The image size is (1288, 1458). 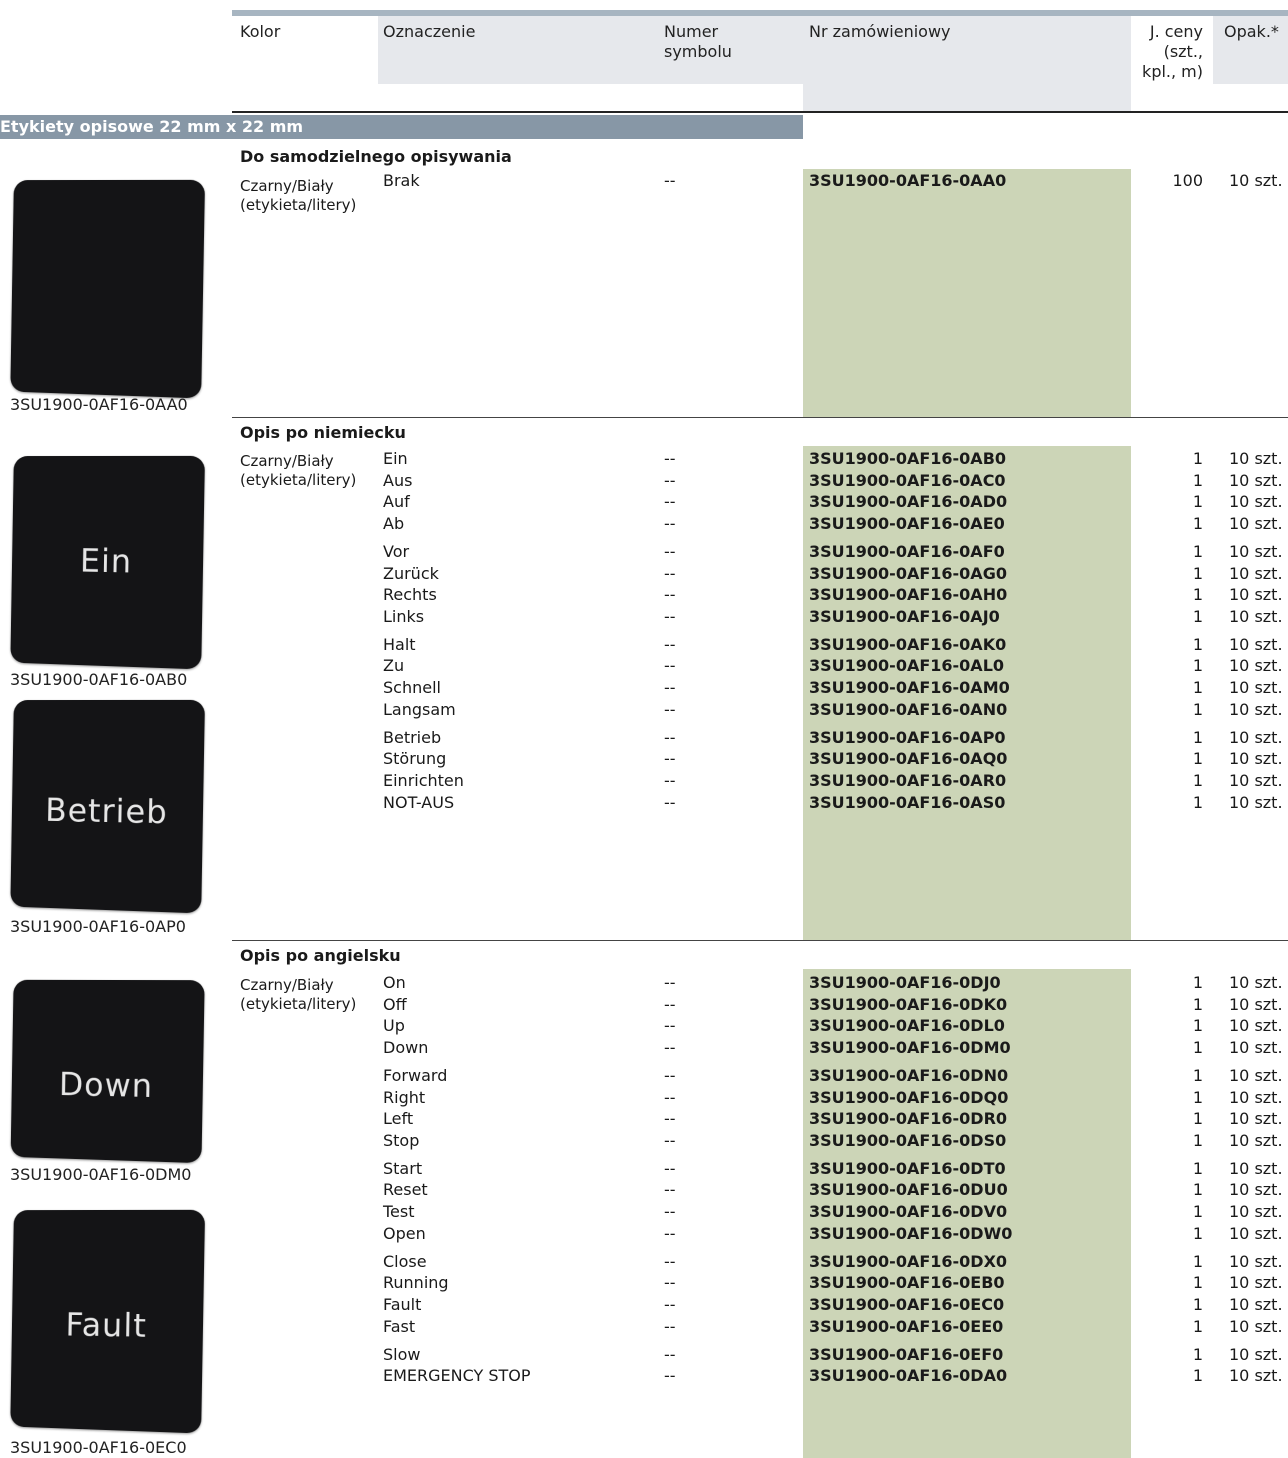 I want to click on header-numer-symbolu-2: symbolu, so click(x=698, y=51).